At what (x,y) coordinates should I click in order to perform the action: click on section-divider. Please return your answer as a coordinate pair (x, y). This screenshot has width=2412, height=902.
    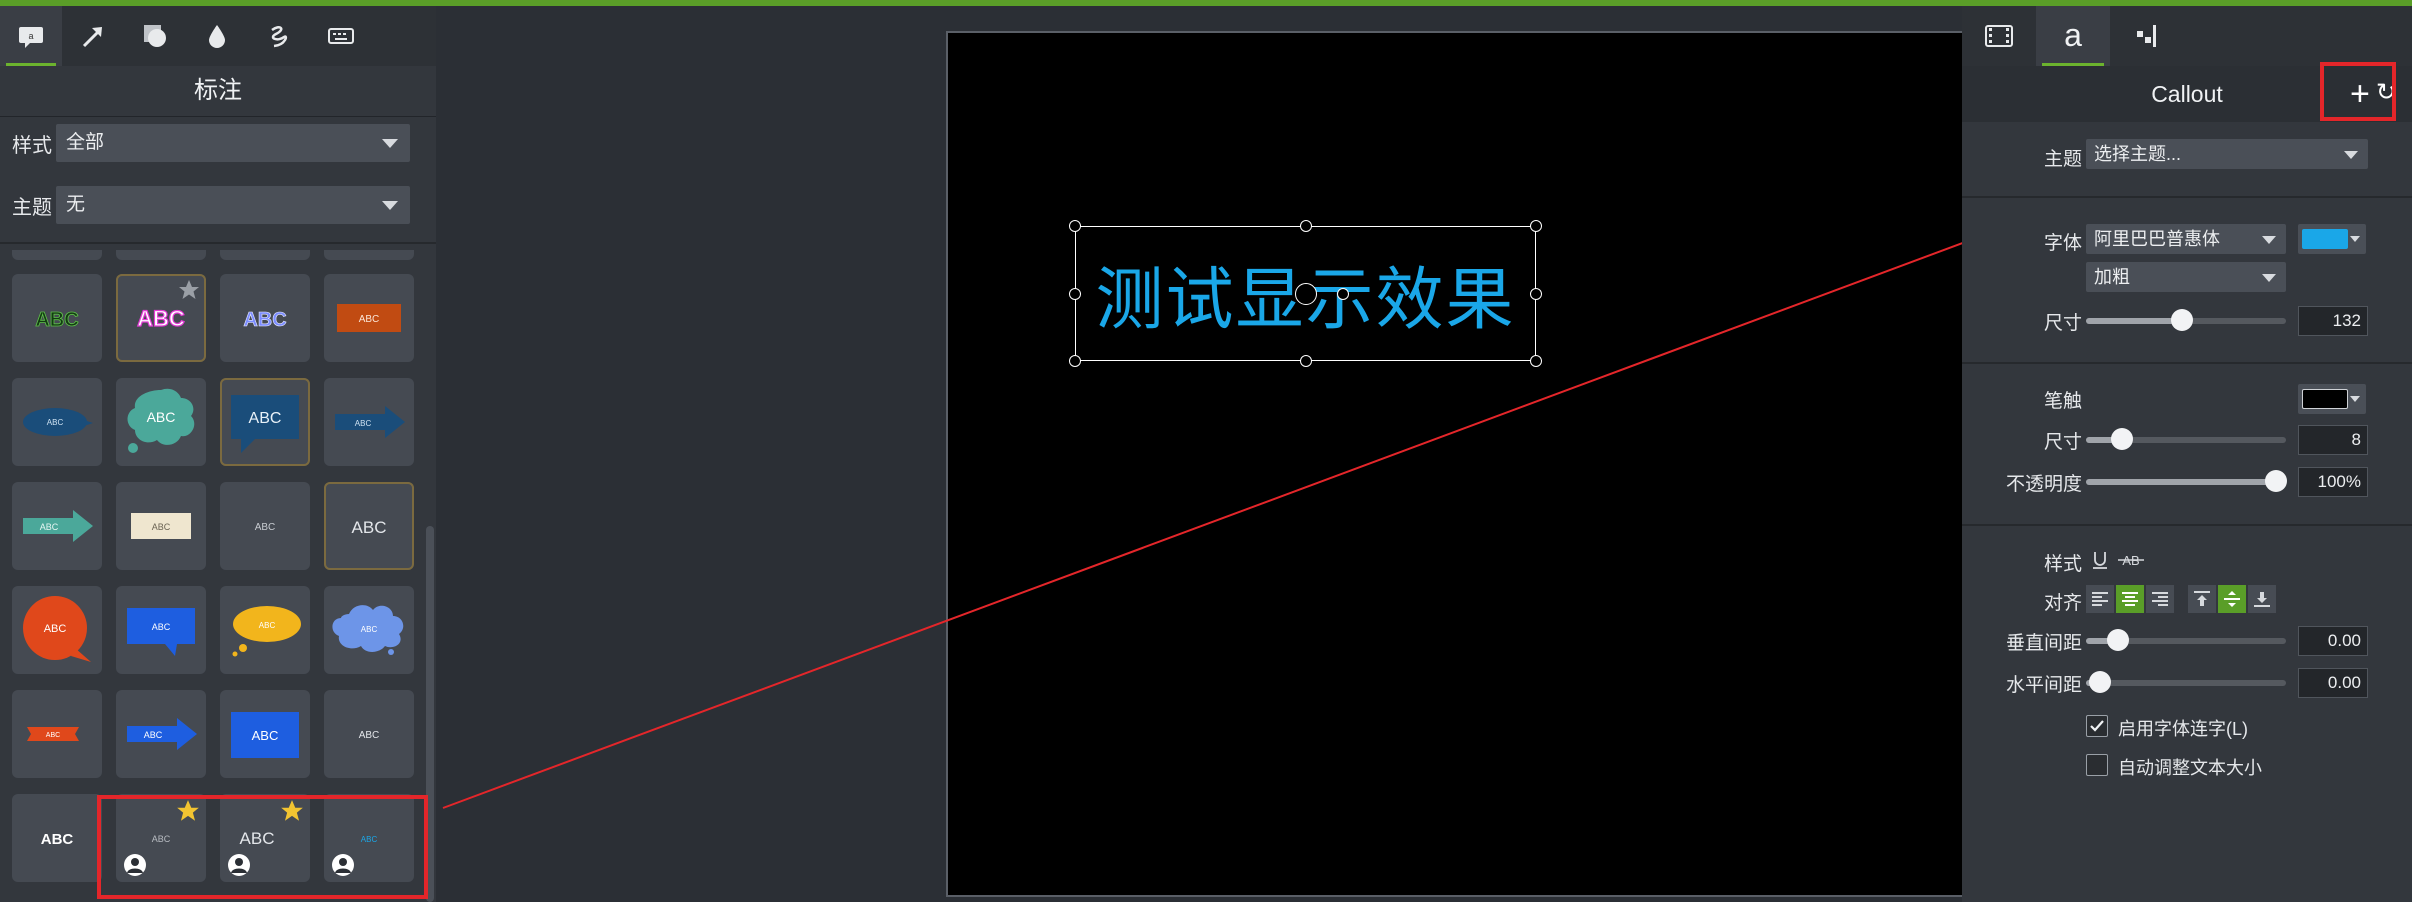
    Looking at the image, I should click on (2187, 363).